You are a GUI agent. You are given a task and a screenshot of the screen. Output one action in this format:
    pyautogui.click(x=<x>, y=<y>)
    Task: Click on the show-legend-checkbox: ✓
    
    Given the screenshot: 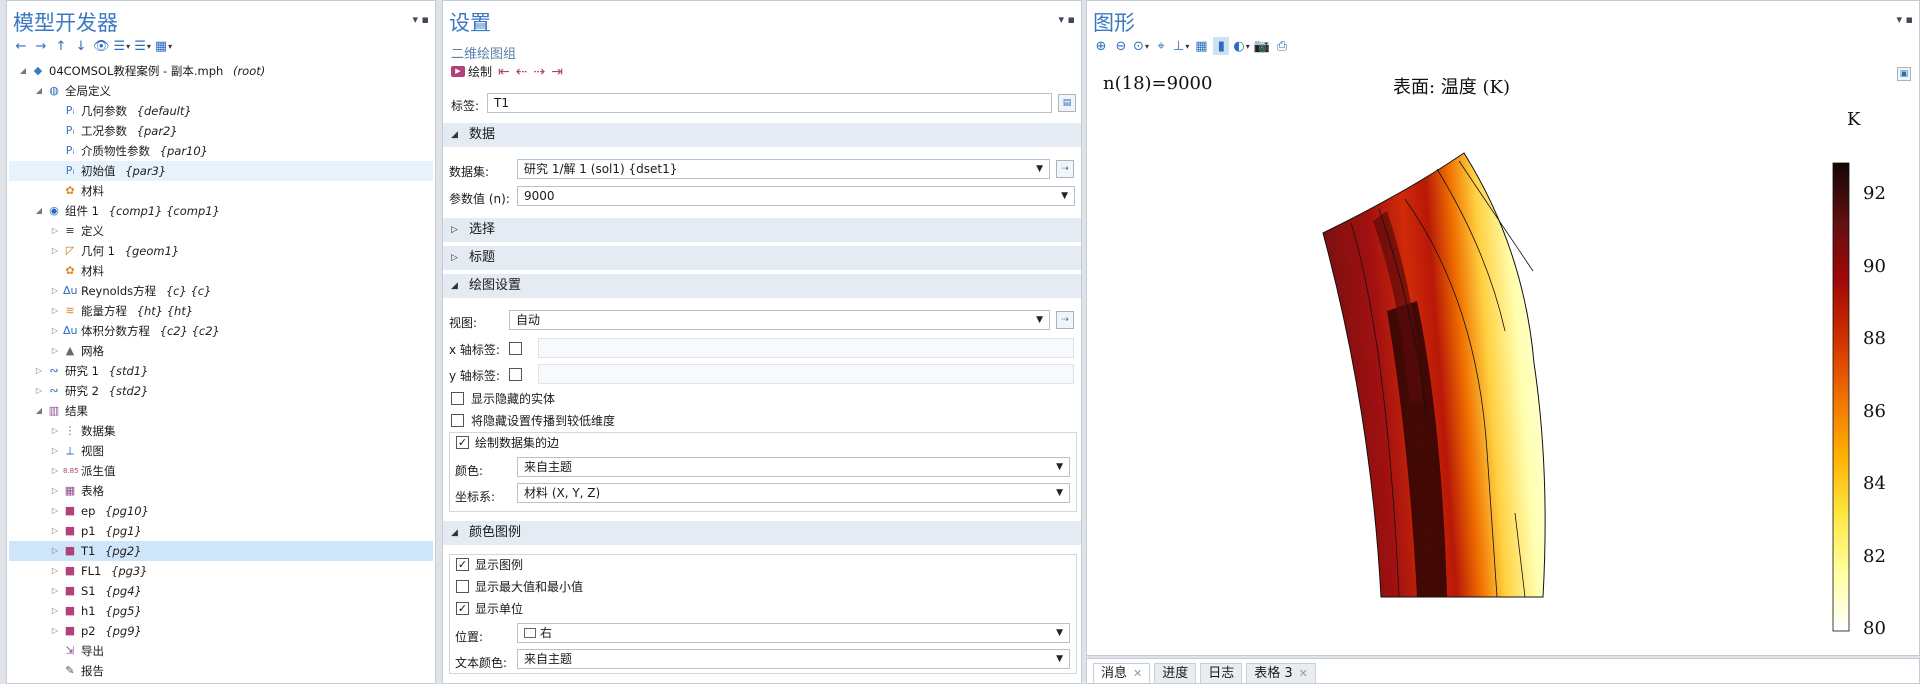 What is the action you would take?
    pyautogui.click(x=462, y=564)
    